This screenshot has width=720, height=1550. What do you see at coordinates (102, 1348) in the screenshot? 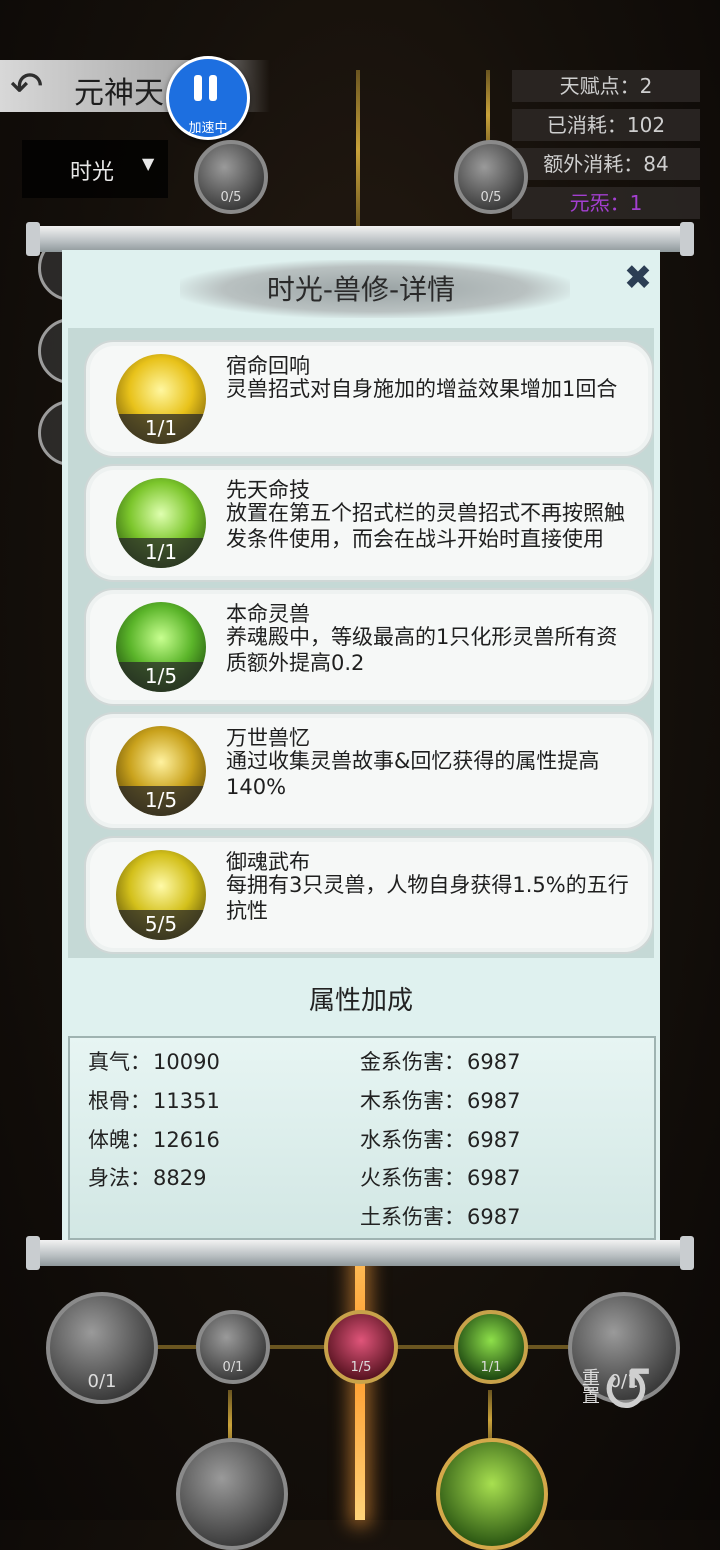
I see `talent-node-bottom-1: 0/1` at bounding box center [102, 1348].